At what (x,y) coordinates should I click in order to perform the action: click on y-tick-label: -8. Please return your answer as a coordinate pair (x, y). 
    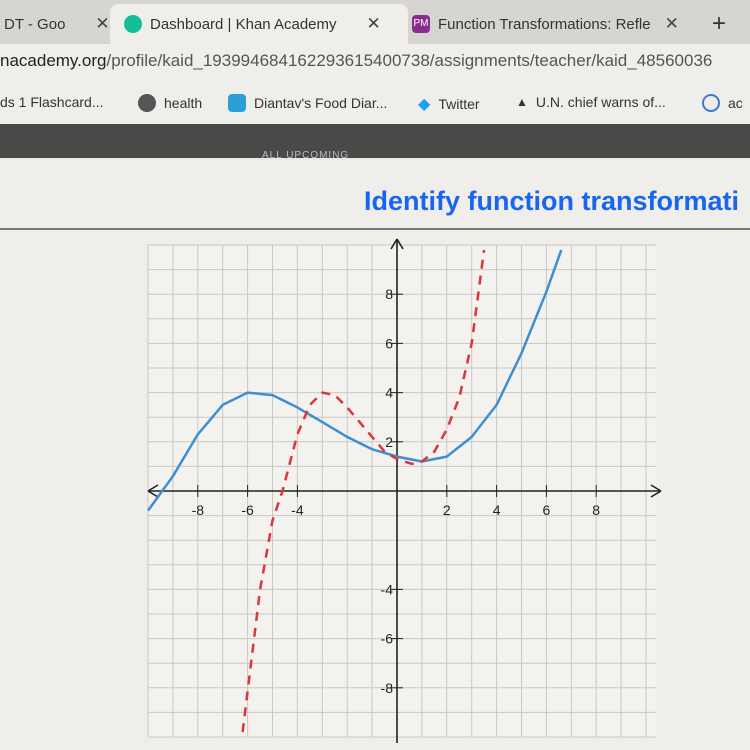
    Looking at the image, I should click on (387, 688).